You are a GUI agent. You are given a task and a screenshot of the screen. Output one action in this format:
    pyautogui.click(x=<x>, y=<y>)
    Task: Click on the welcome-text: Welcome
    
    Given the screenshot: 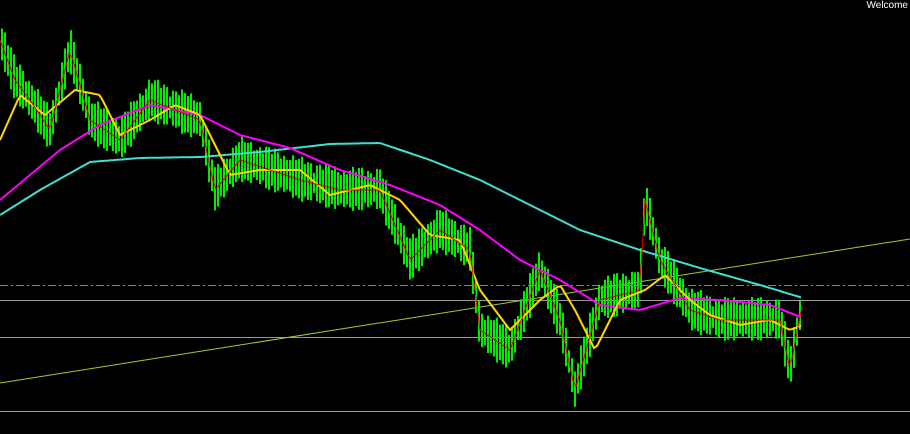 What is the action you would take?
    pyautogui.click(x=887, y=6)
    